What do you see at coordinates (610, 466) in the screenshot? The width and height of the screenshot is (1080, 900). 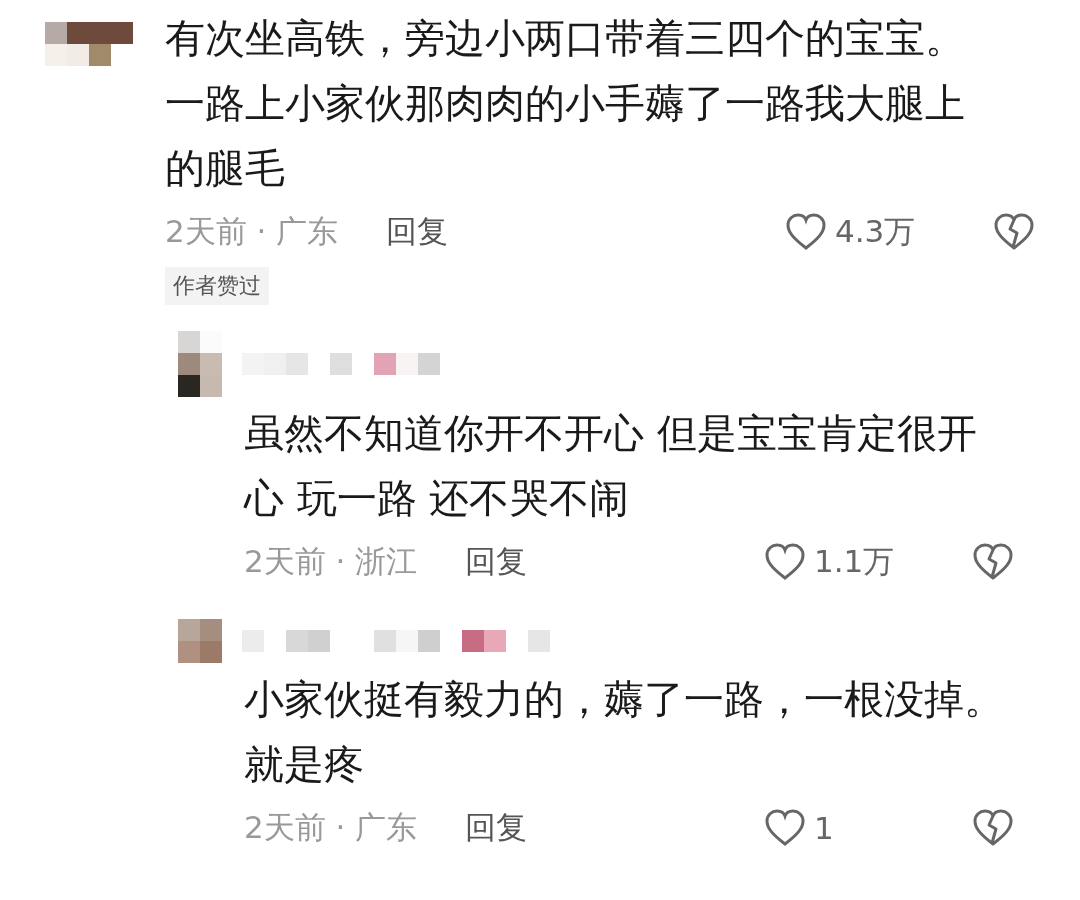 I see `reply-text: 虽然不知道你开不开心 但是宝宝肯定很开心 玩一路 还不哭不闹` at bounding box center [610, 466].